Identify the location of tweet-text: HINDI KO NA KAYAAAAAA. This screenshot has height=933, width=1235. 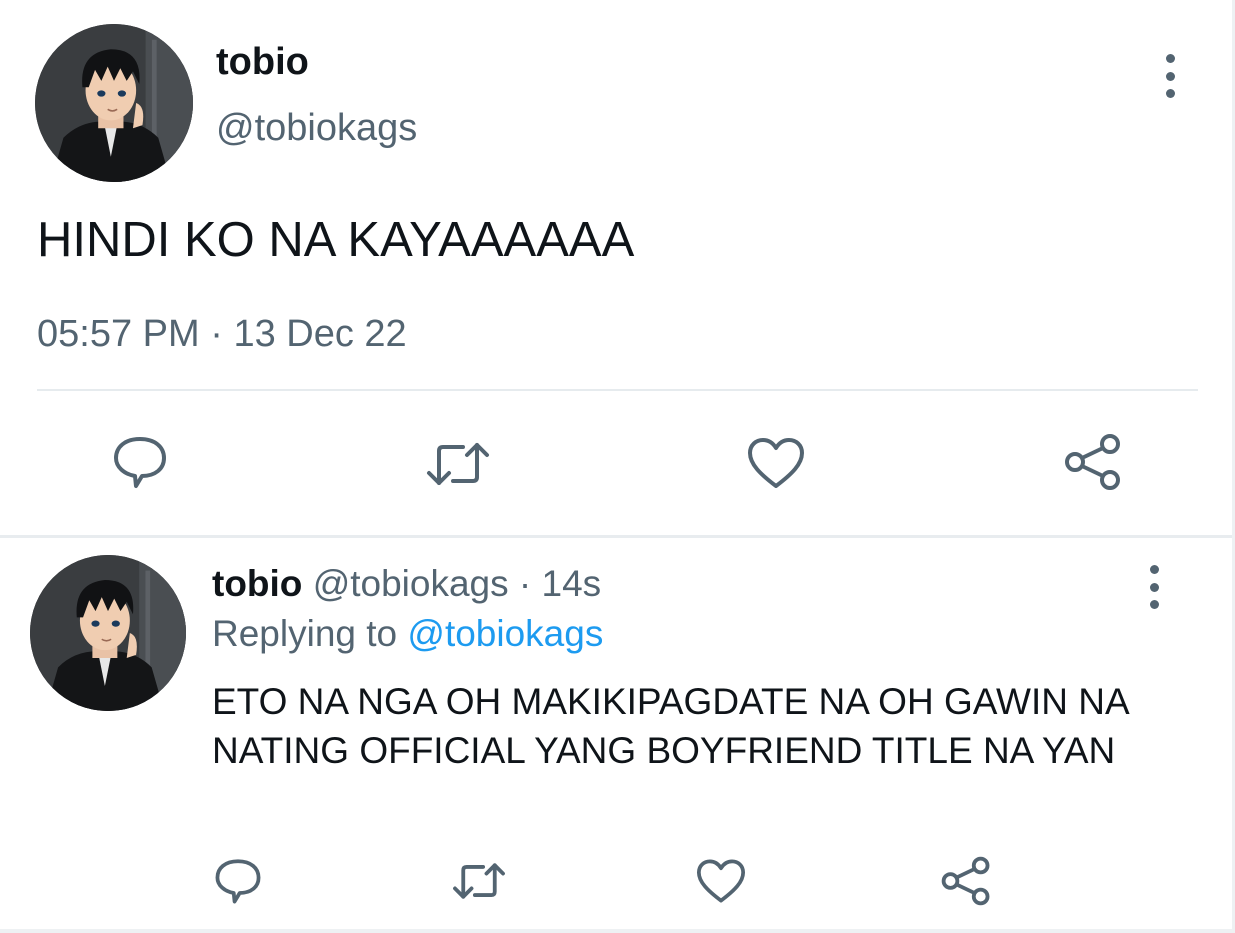
(336, 240).